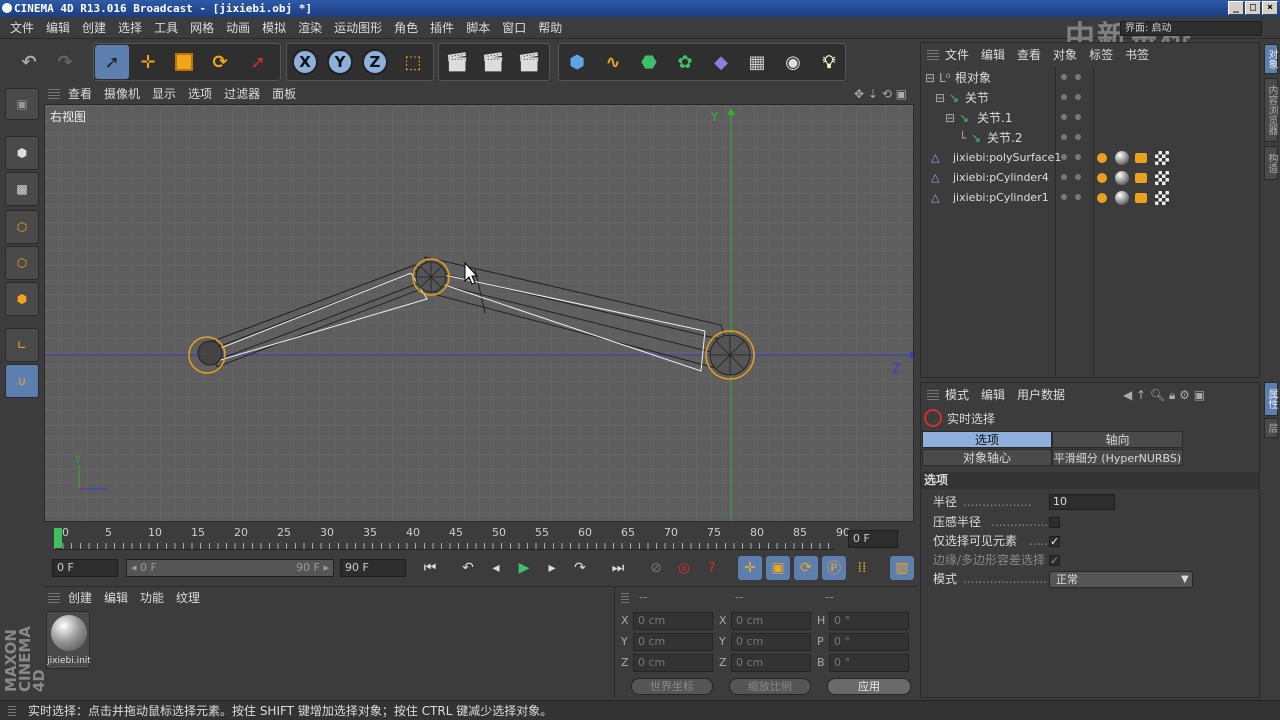 Image resolution: width=1280 pixels, height=720 pixels. What do you see at coordinates (721, 62) in the screenshot?
I see `deformer-button: ◆` at bounding box center [721, 62].